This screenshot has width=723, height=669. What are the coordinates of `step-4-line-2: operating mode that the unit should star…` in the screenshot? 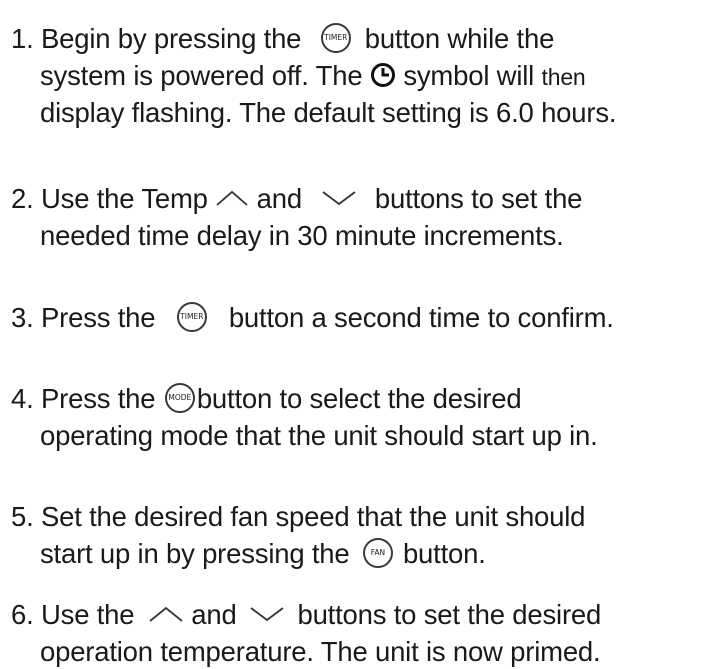 It's located at (319, 436).